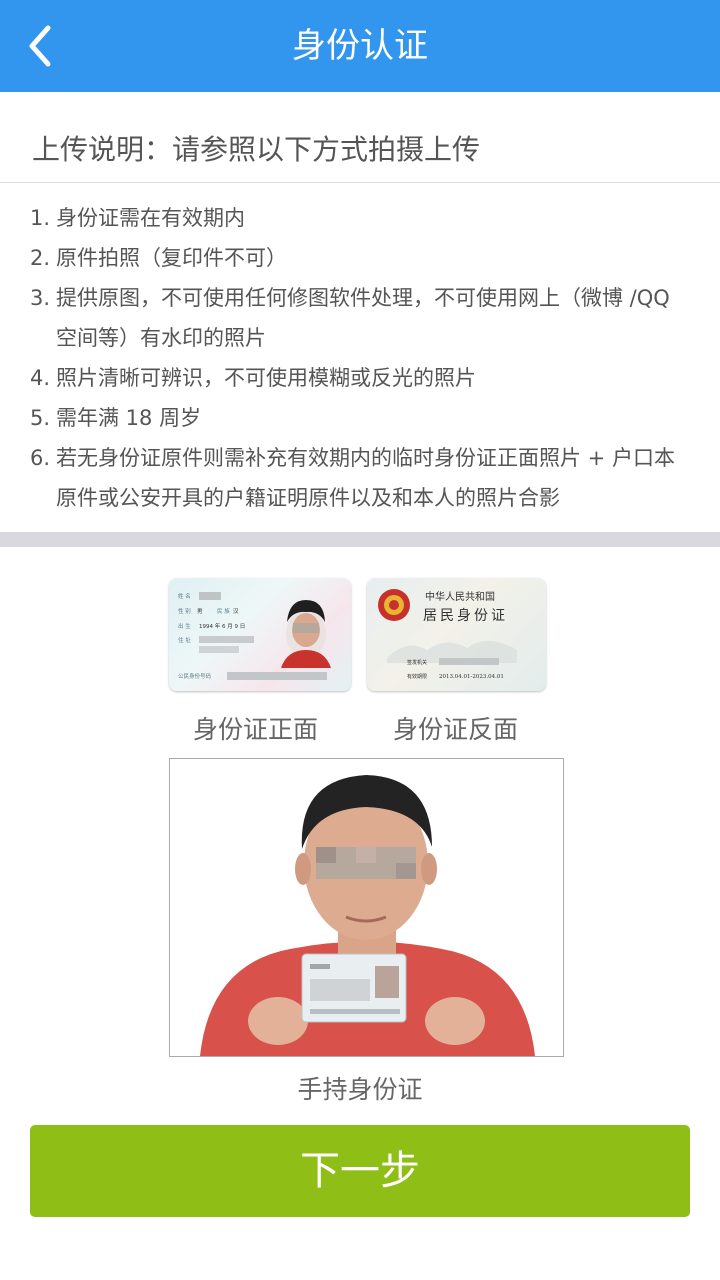 The width and height of the screenshot is (720, 1280). I want to click on svg-text: 姓 名, so click(184, 596).